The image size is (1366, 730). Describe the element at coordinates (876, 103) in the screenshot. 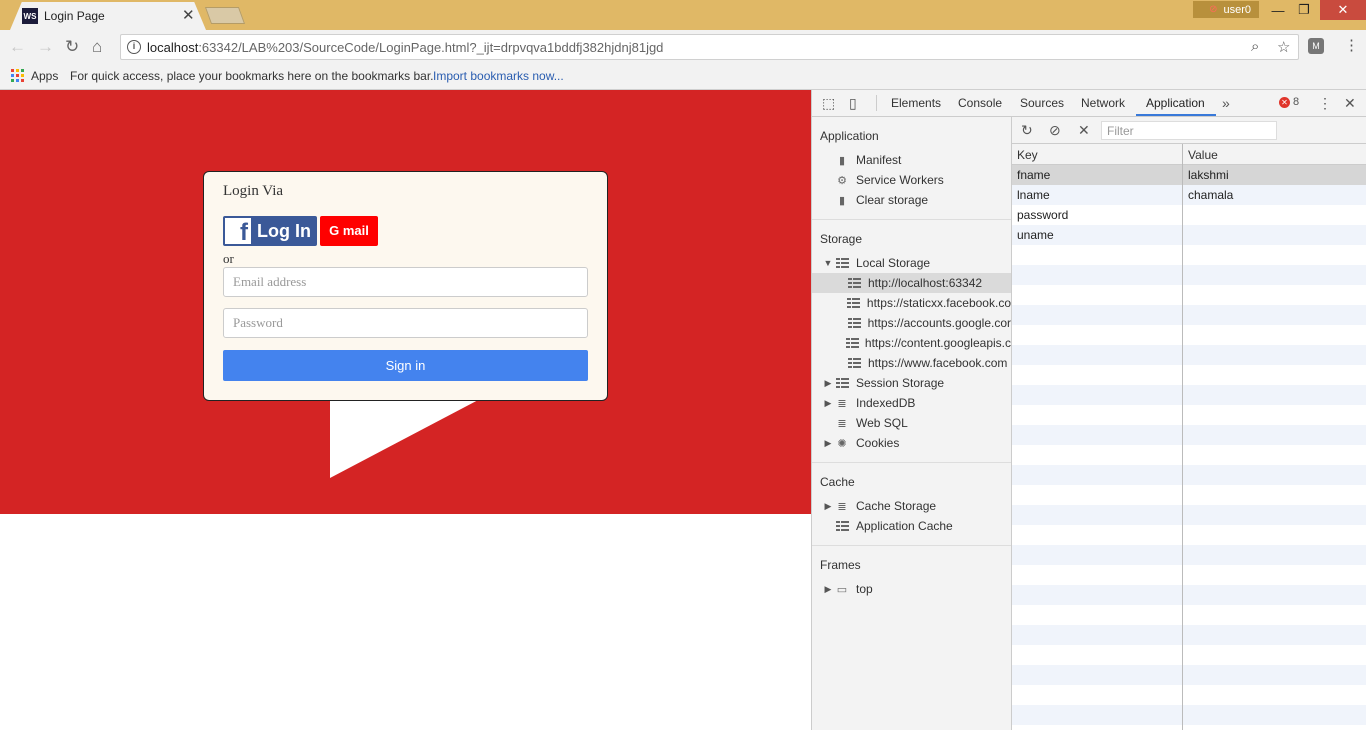

I see `toolbar-divider` at that location.